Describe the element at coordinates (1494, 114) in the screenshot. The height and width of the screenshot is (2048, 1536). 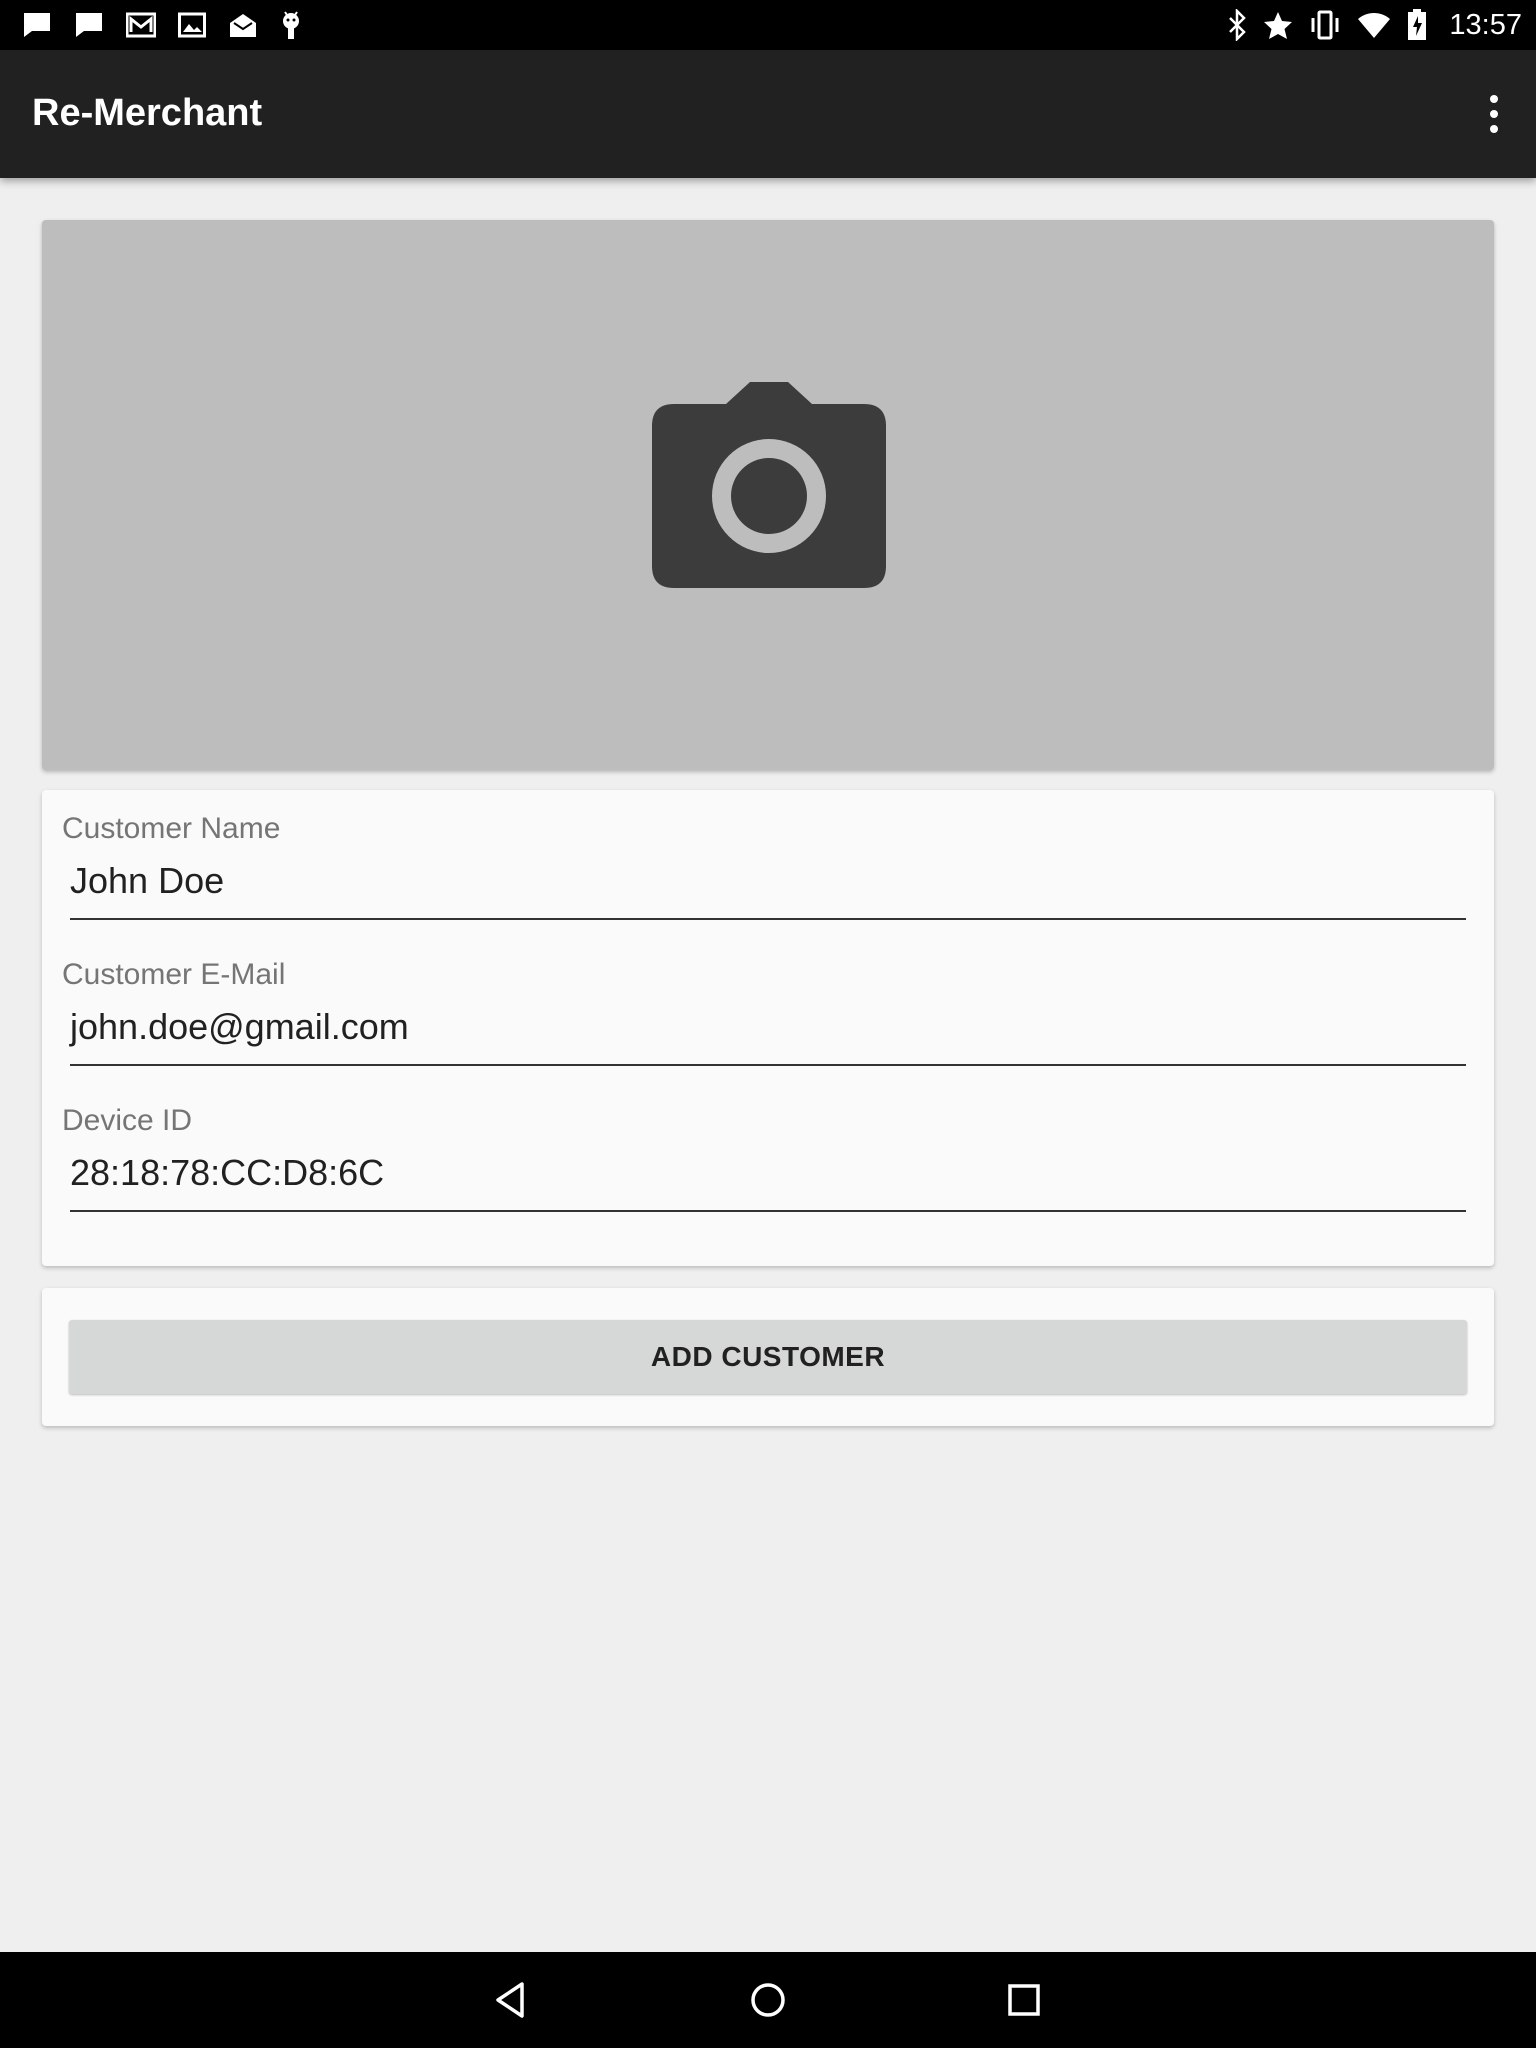
I see `more-vert-icon` at that location.